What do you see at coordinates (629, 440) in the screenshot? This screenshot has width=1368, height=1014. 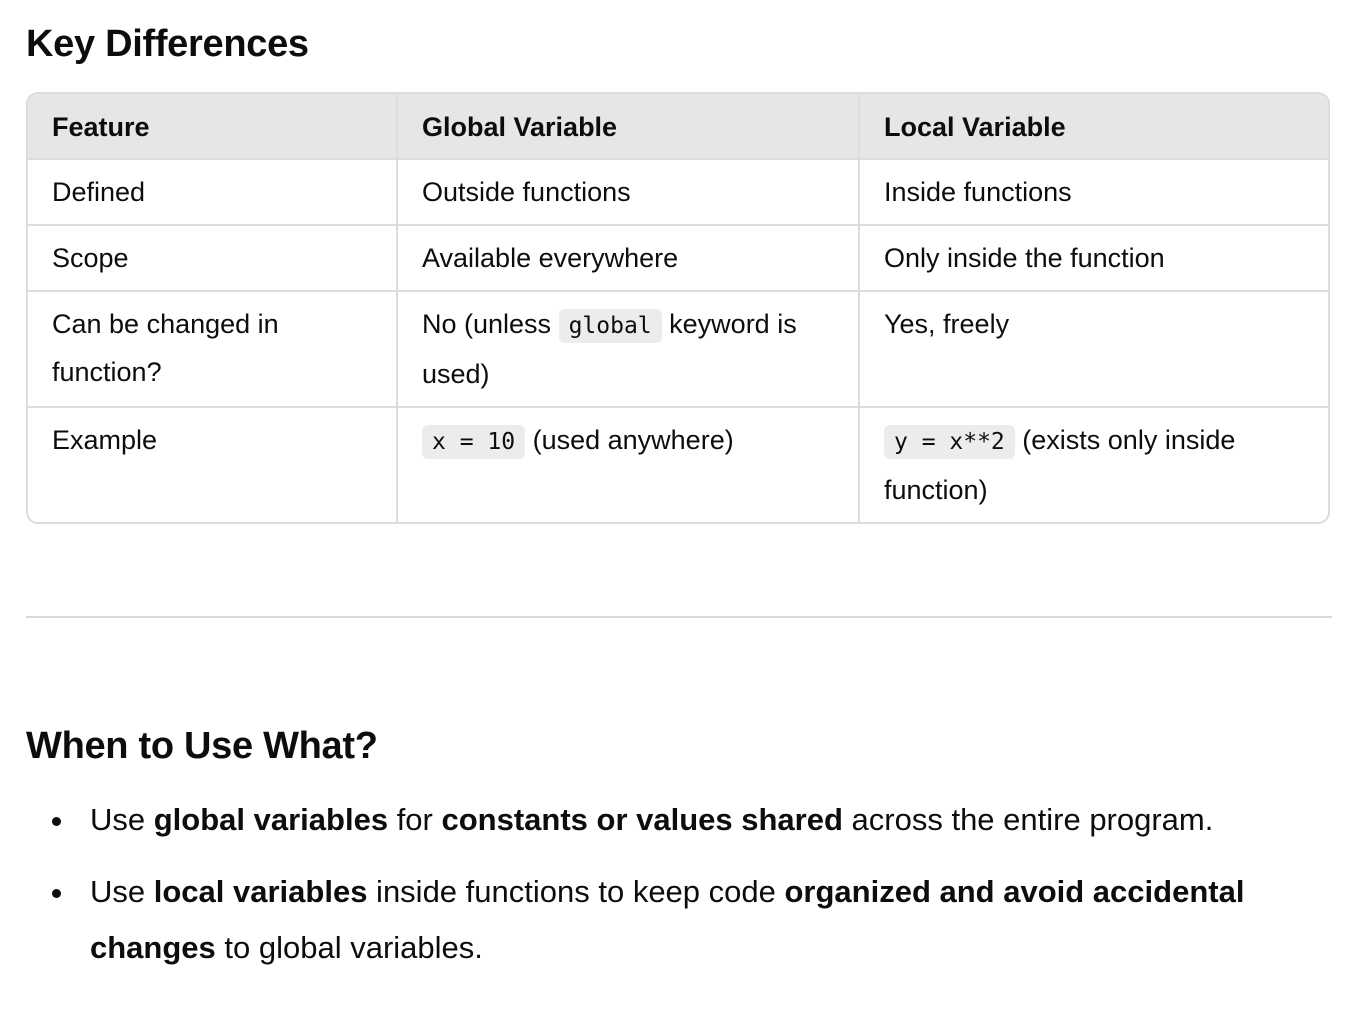 I see `cell-text: (used anywhere)` at bounding box center [629, 440].